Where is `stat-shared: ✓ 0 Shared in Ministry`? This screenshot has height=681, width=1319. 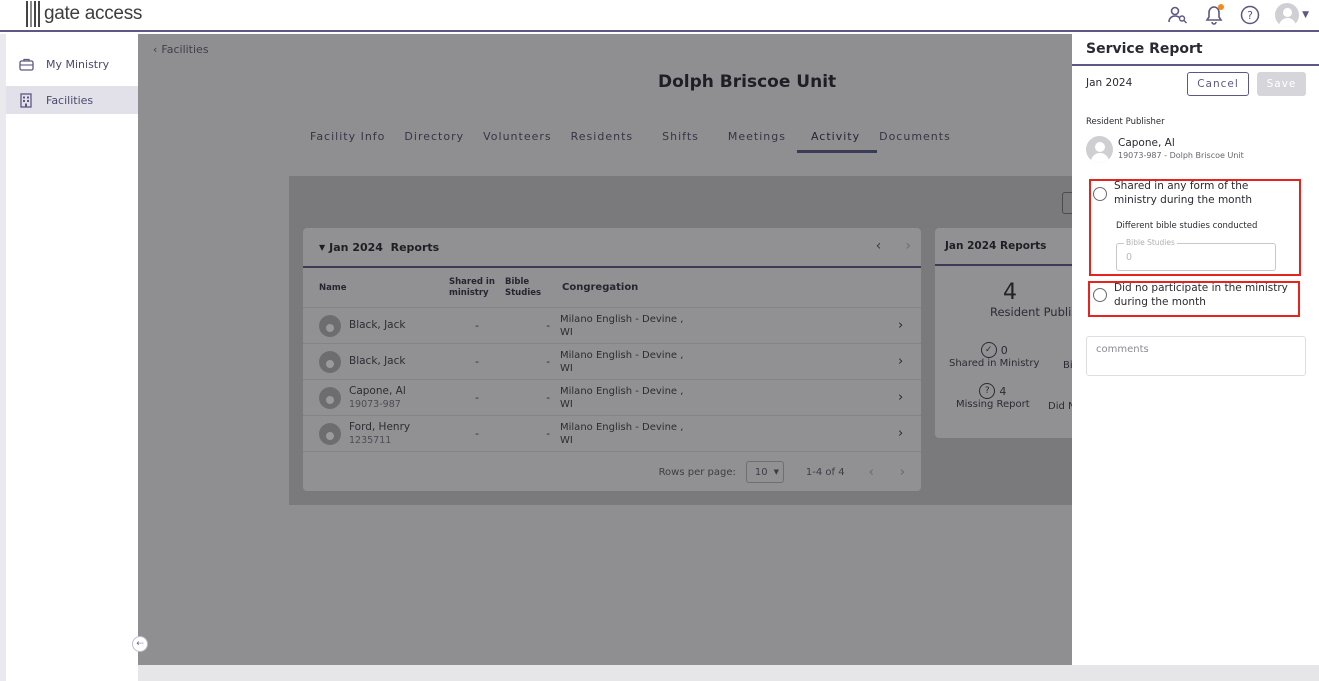
stat-shared: ✓ 0 Shared in Ministry is located at coordinates (994, 355).